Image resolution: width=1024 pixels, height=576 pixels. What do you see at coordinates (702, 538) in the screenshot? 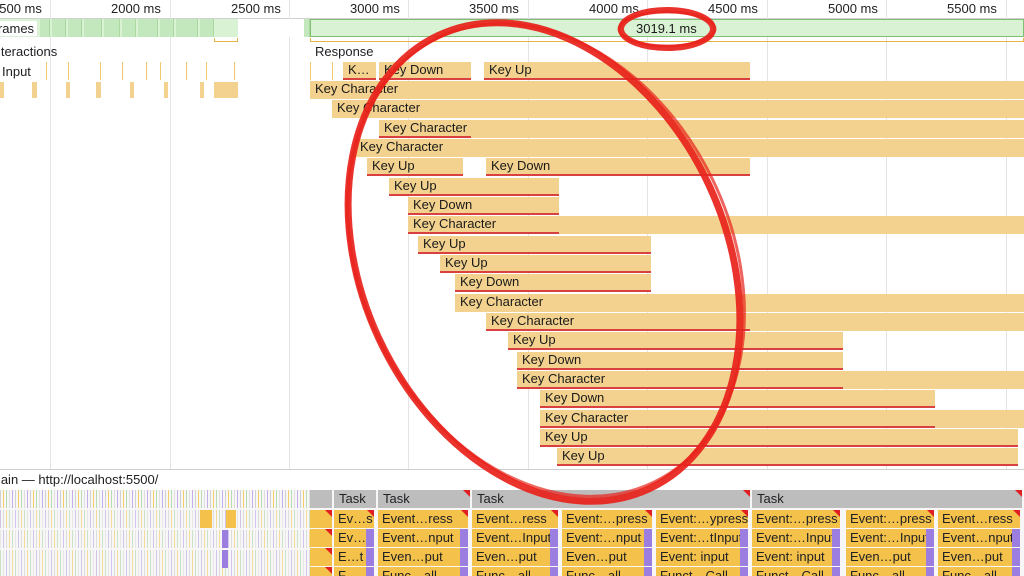
I see `event-block: Event:…tInput` at bounding box center [702, 538].